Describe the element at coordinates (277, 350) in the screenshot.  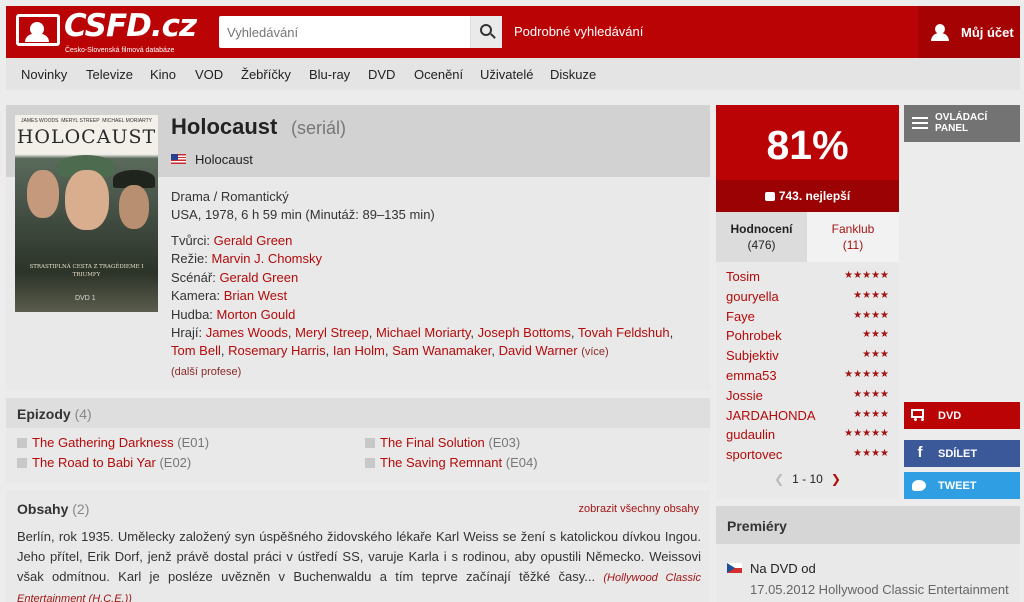
I see `actor-link: Rosemary Harris` at that location.